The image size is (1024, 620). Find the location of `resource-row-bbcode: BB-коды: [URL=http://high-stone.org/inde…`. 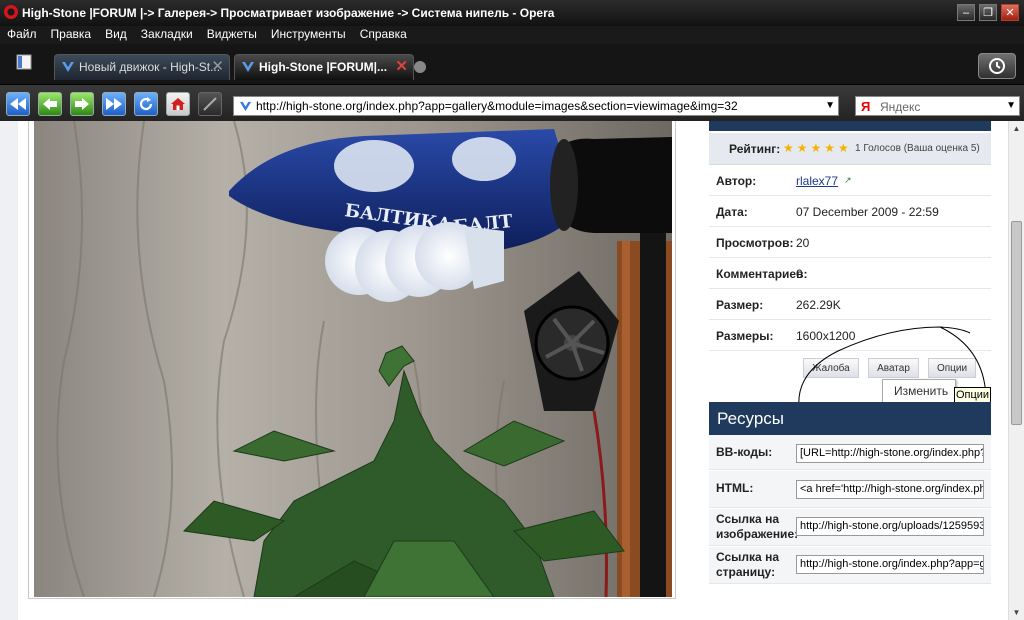

resource-row-bbcode: BB-коды: [URL=http://high-stone.org/inde… is located at coordinates (850, 452).